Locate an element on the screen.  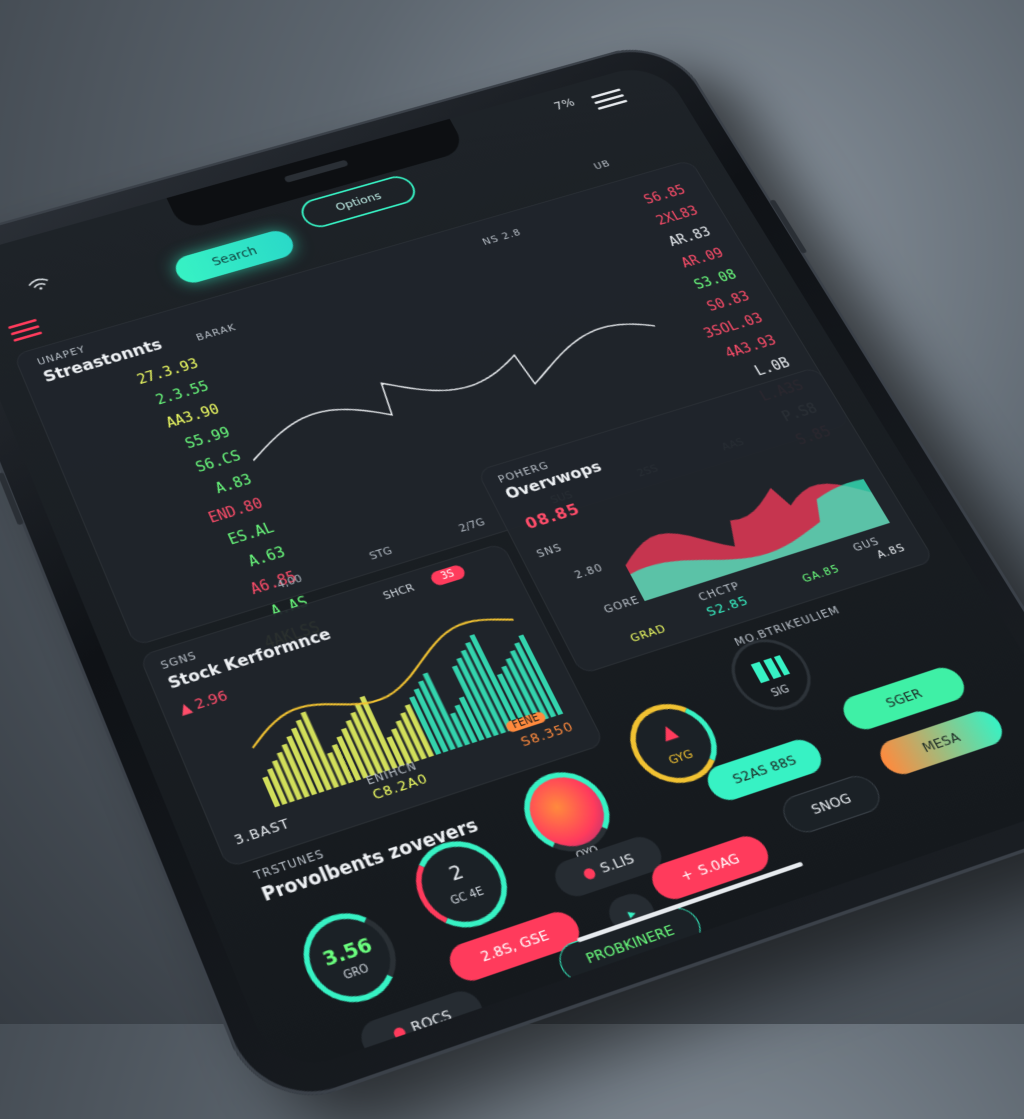
overview-chart is located at coordinates (739, 511).